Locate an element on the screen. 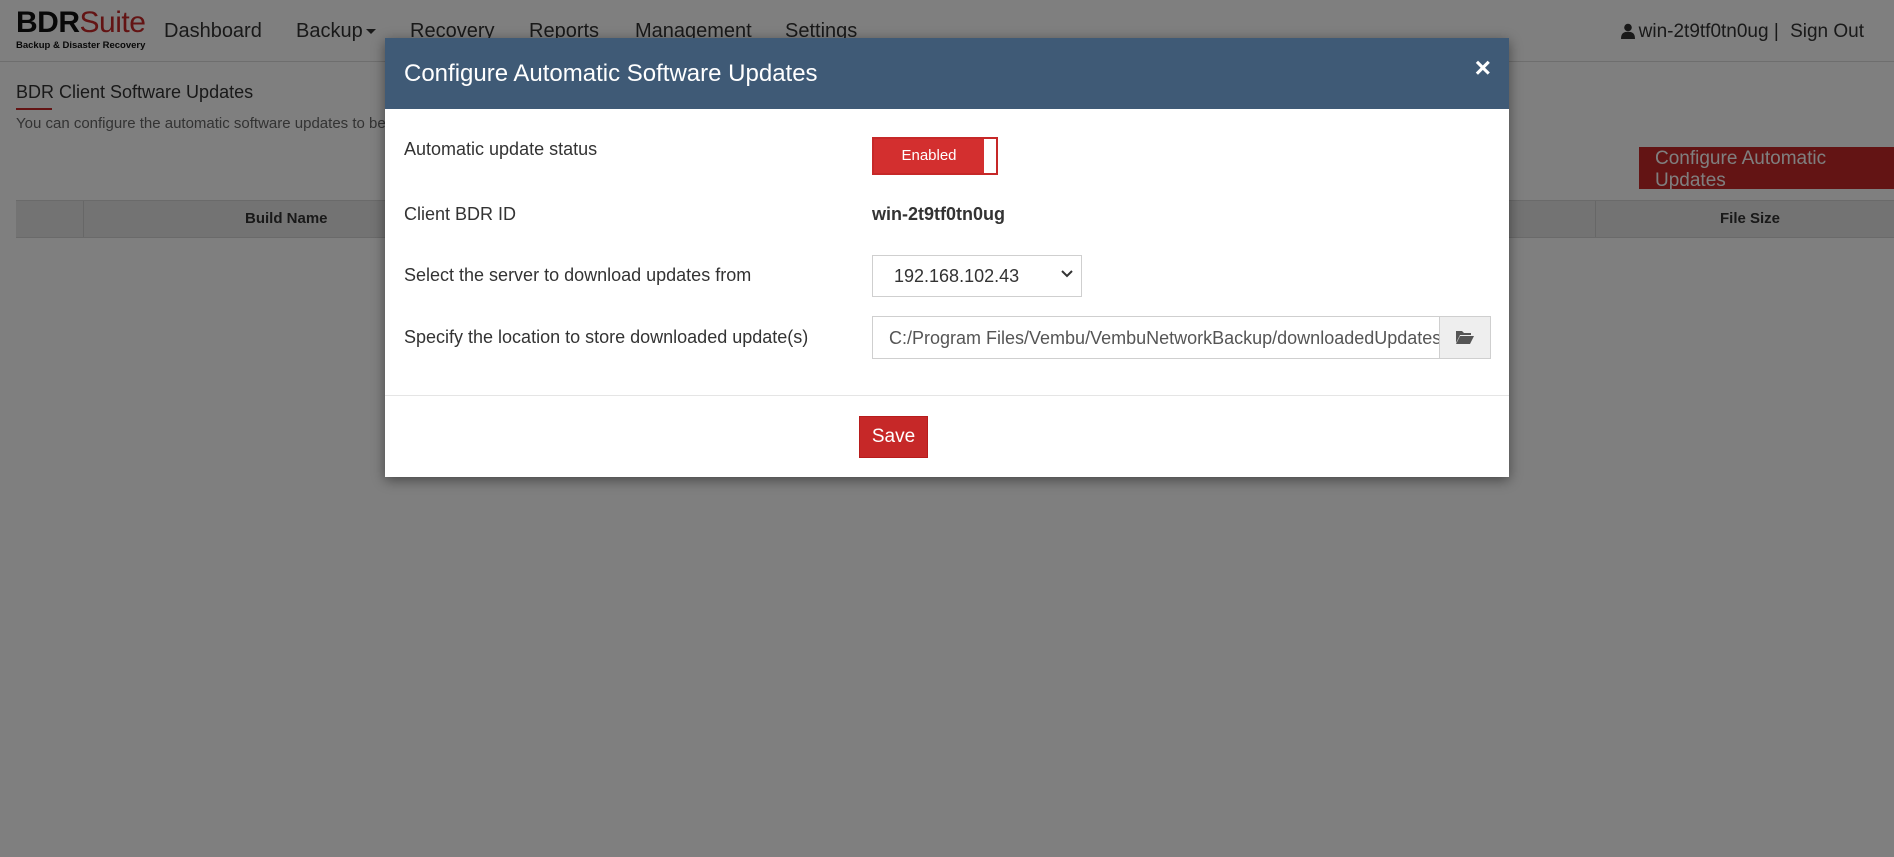  modal-header: Configure Automatic Software Updates × is located at coordinates (947, 73).